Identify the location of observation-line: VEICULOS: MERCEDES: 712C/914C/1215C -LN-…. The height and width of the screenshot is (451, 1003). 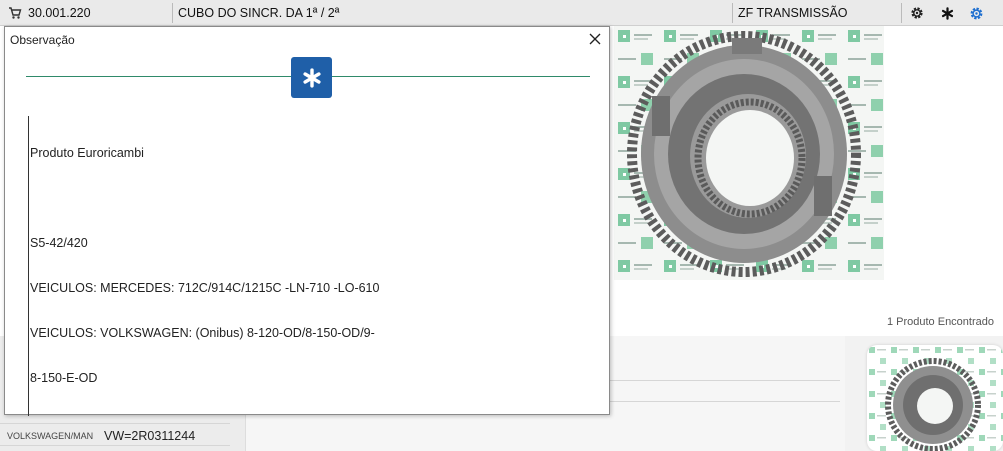
(205, 288).